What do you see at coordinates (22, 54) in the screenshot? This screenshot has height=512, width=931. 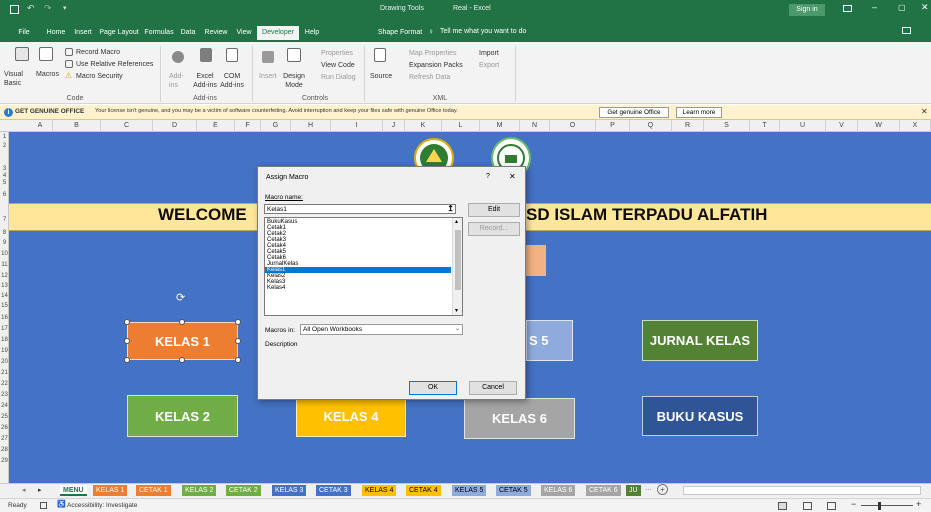 I see `visual-basic-icon` at bounding box center [22, 54].